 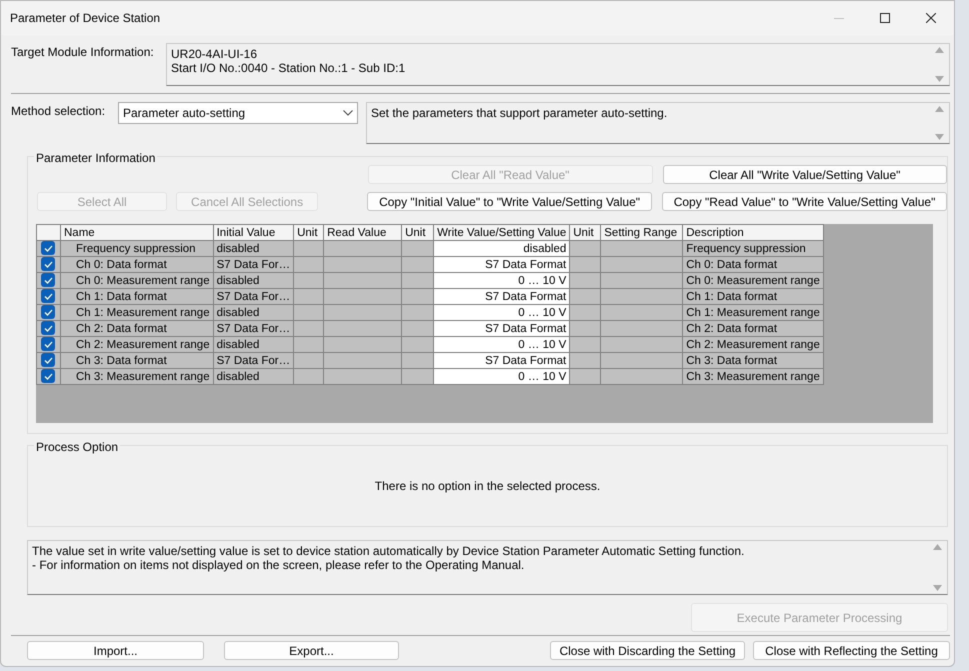 What do you see at coordinates (519, 113) in the screenshot?
I see `method-description: Set the parameters that support parameter auto-setting.` at bounding box center [519, 113].